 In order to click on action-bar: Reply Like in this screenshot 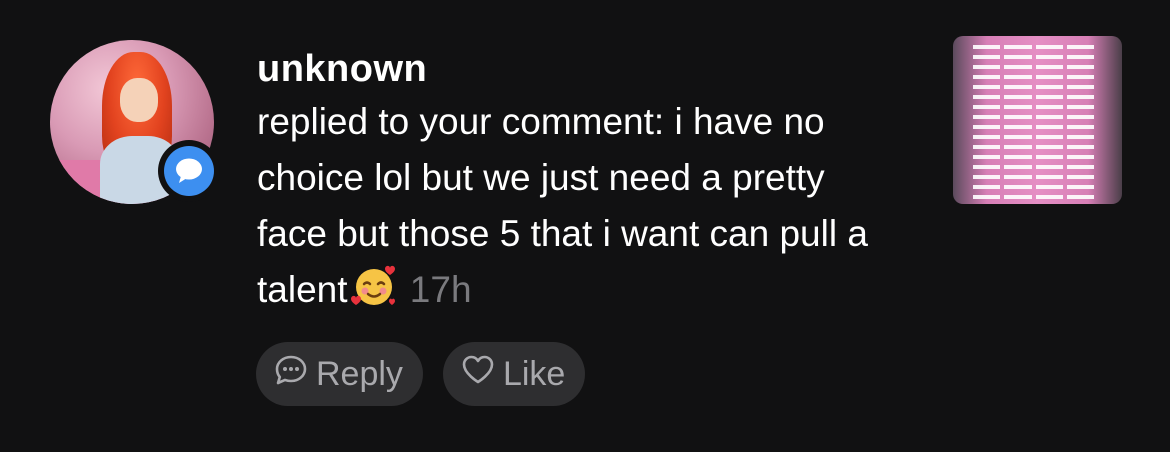, I will do `click(421, 374)`.